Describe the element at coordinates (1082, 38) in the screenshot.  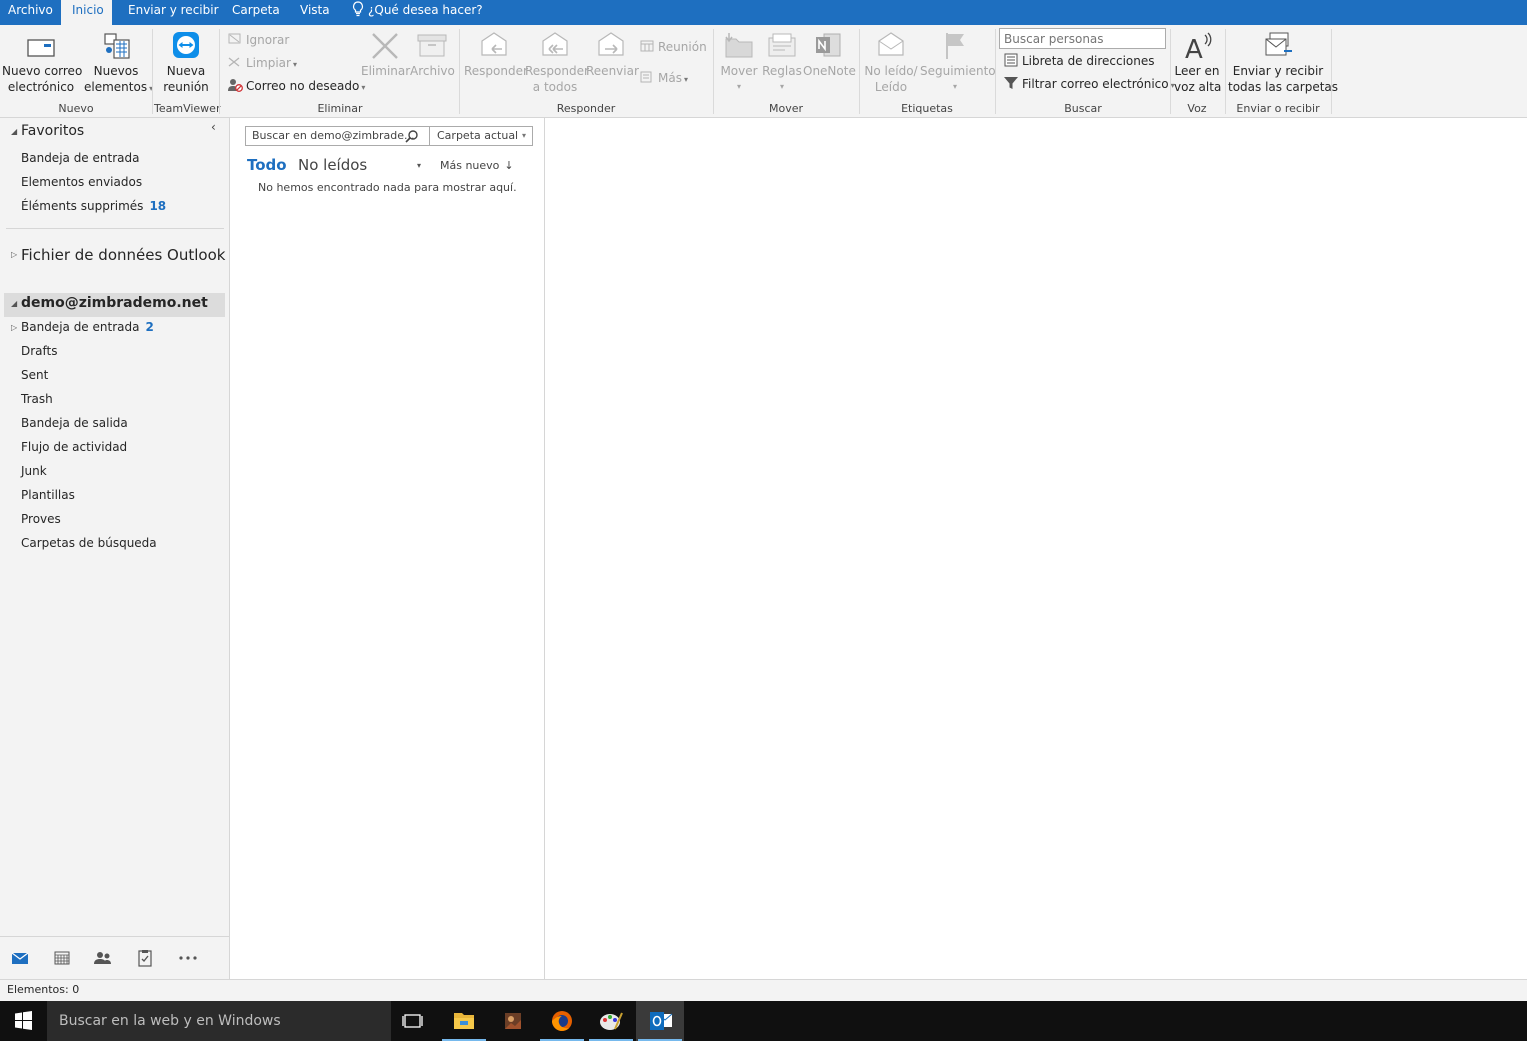
I see `search-people-input` at that location.